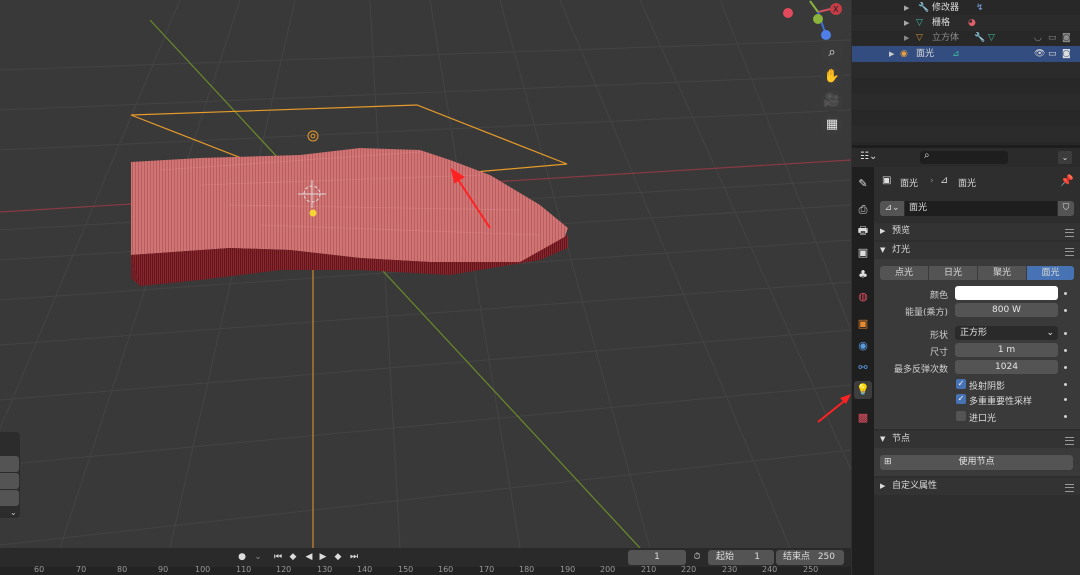 The width and height of the screenshot is (1080, 575). What do you see at coordinates (278, 557) in the screenshot?
I see `jump-start-icon: ⏮` at bounding box center [278, 557].